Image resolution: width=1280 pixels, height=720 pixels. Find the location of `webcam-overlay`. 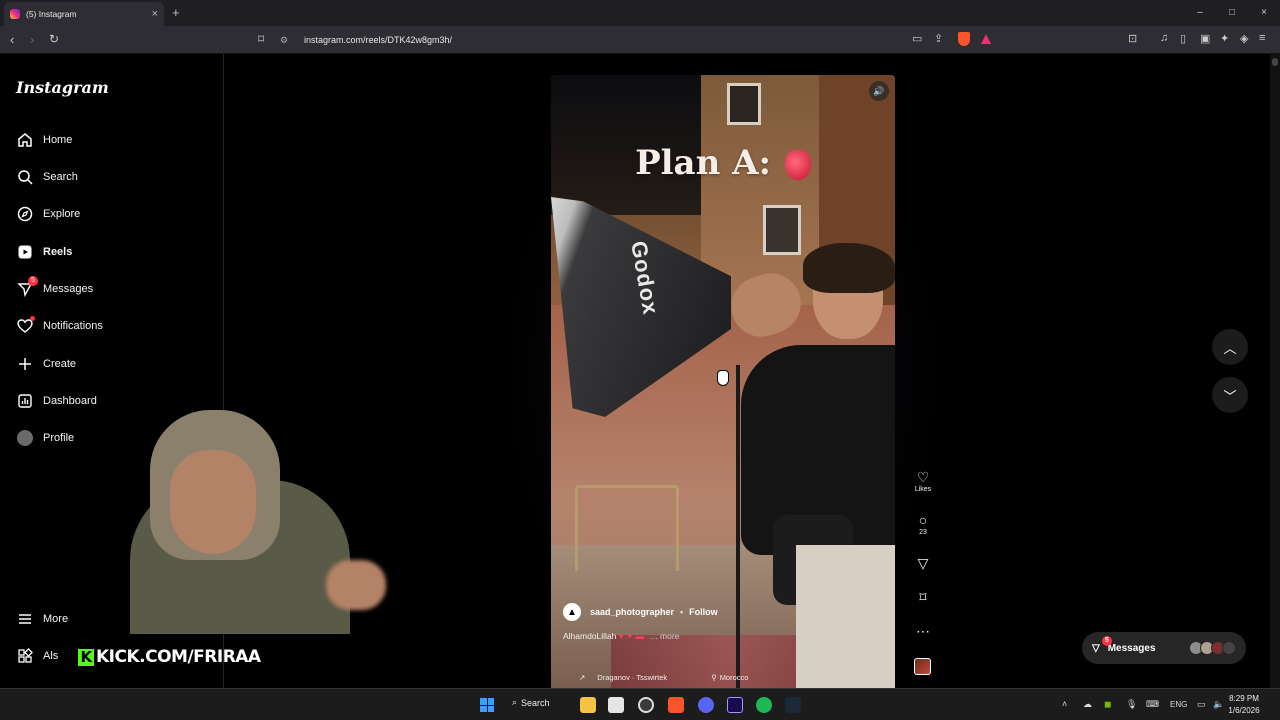

webcam-overlay is located at coordinates (263, 522).